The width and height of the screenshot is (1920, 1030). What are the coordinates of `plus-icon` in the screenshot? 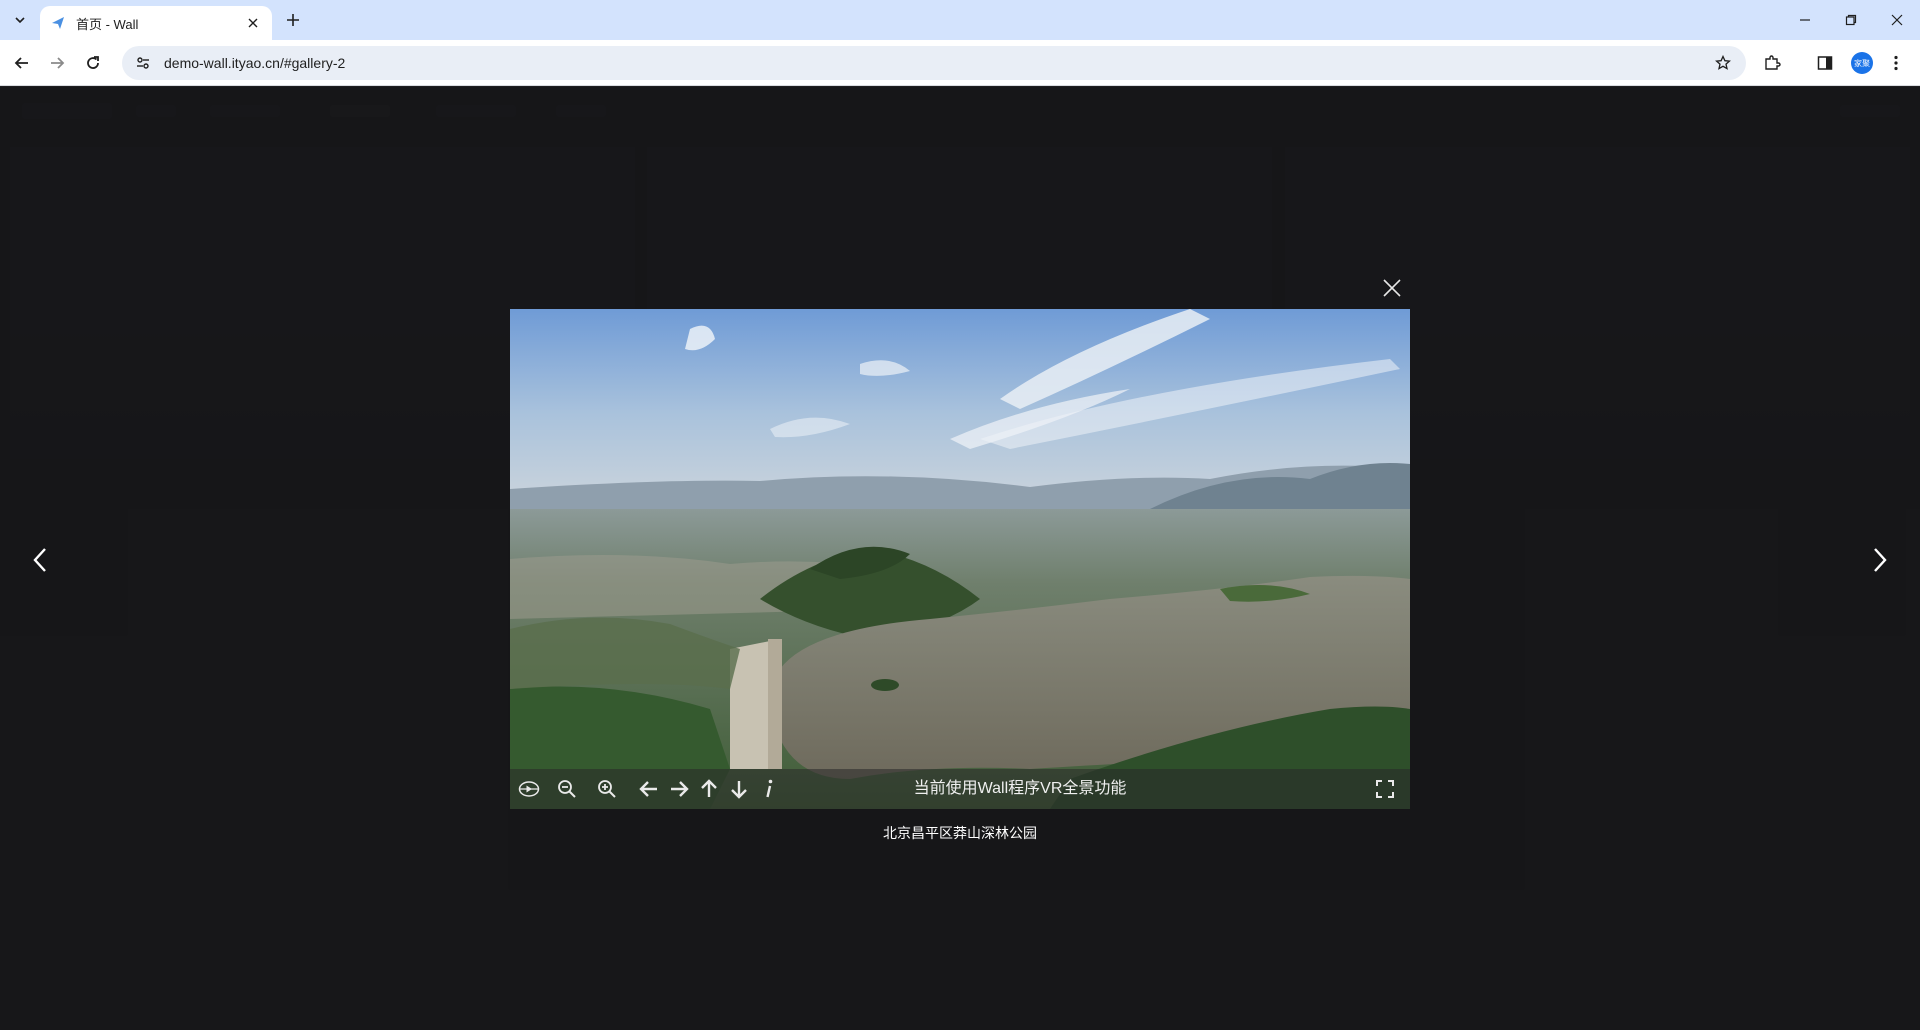 It's located at (293, 20).